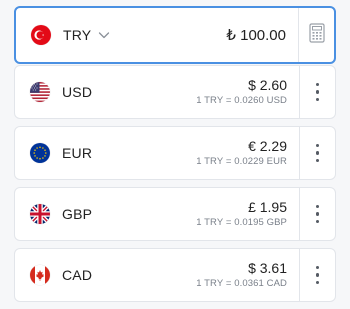 Image resolution: width=350 pixels, height=309 pixels. I want to click on base-currency-code: TRY, so click(77, 35).